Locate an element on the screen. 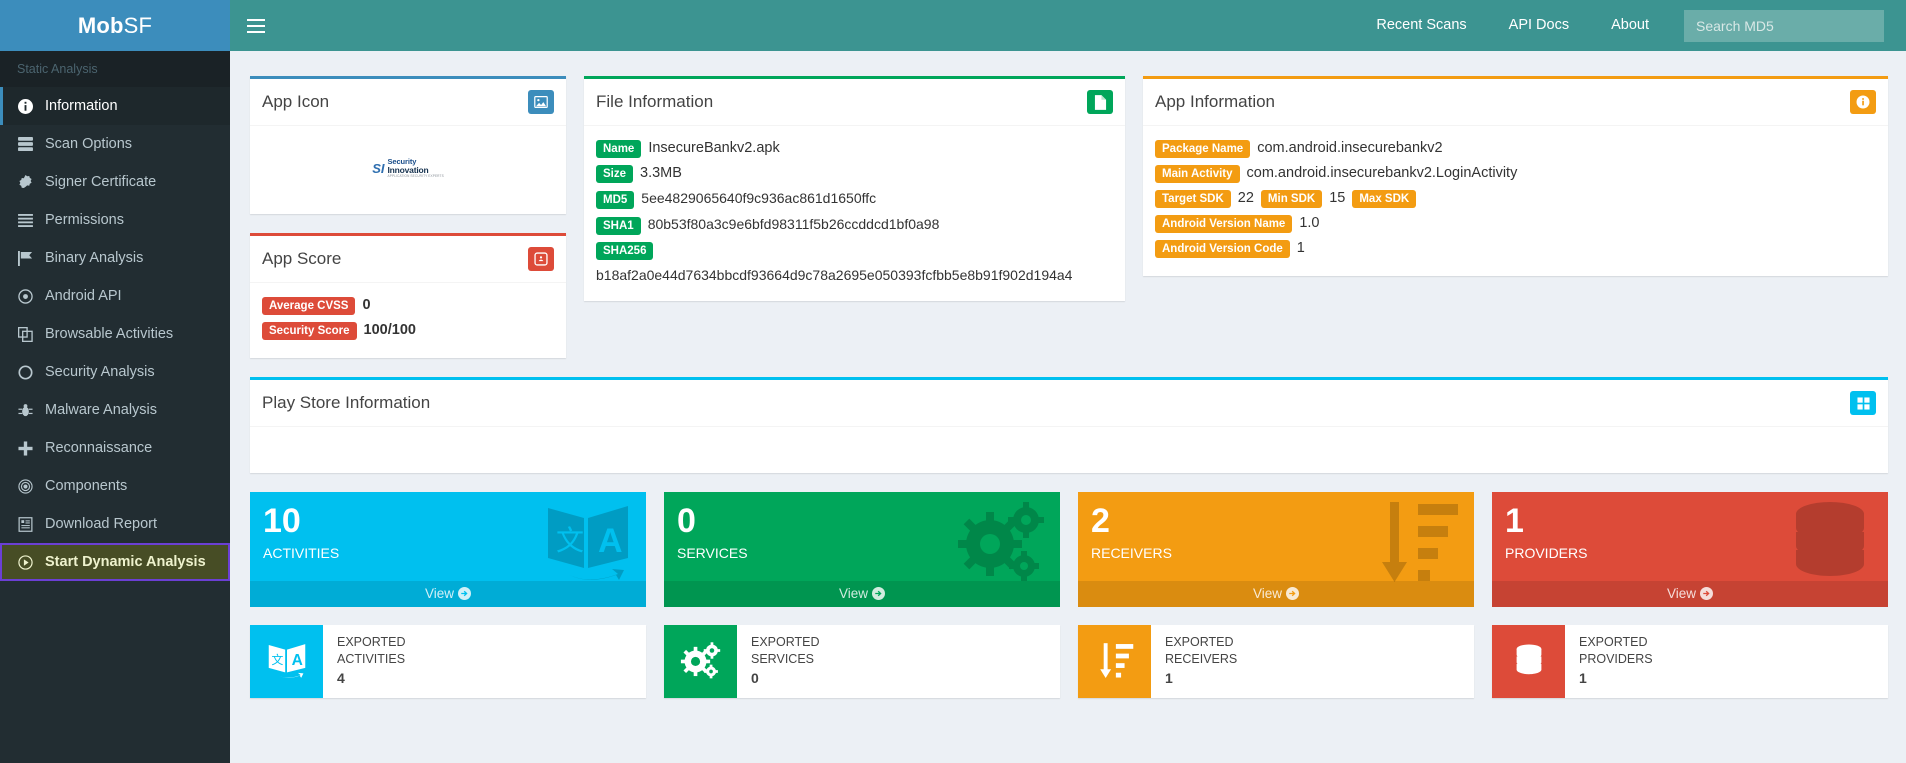 The image size is (1906, 763). providers-count: 1 is located at coordinates (1514, 521).